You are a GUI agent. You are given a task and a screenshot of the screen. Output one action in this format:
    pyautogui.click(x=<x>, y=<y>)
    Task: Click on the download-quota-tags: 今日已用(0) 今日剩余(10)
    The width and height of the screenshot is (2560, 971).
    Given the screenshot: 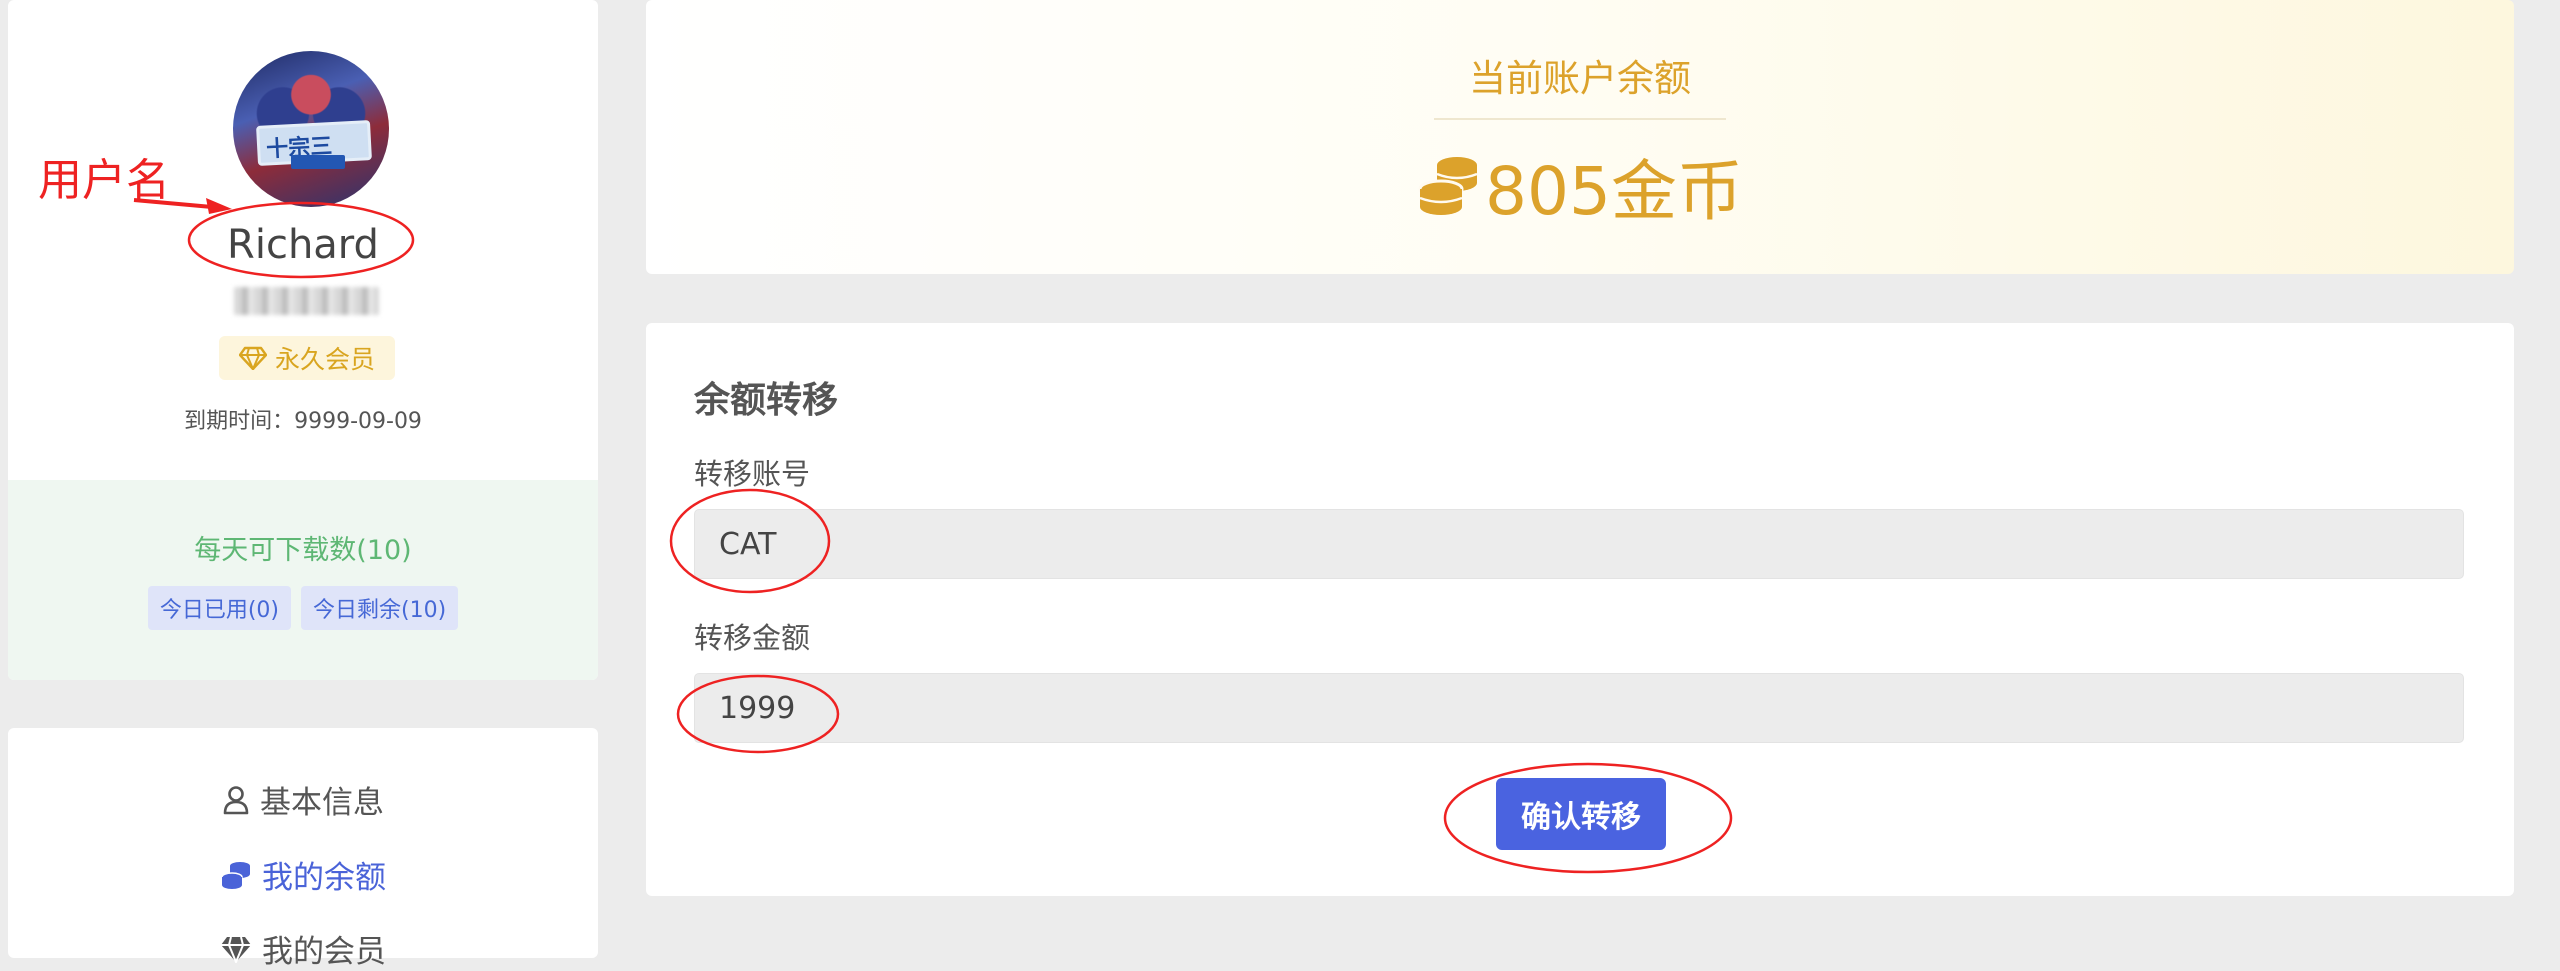 What is the action you would take?
    pyautogui.click(x=303, y=608)
    